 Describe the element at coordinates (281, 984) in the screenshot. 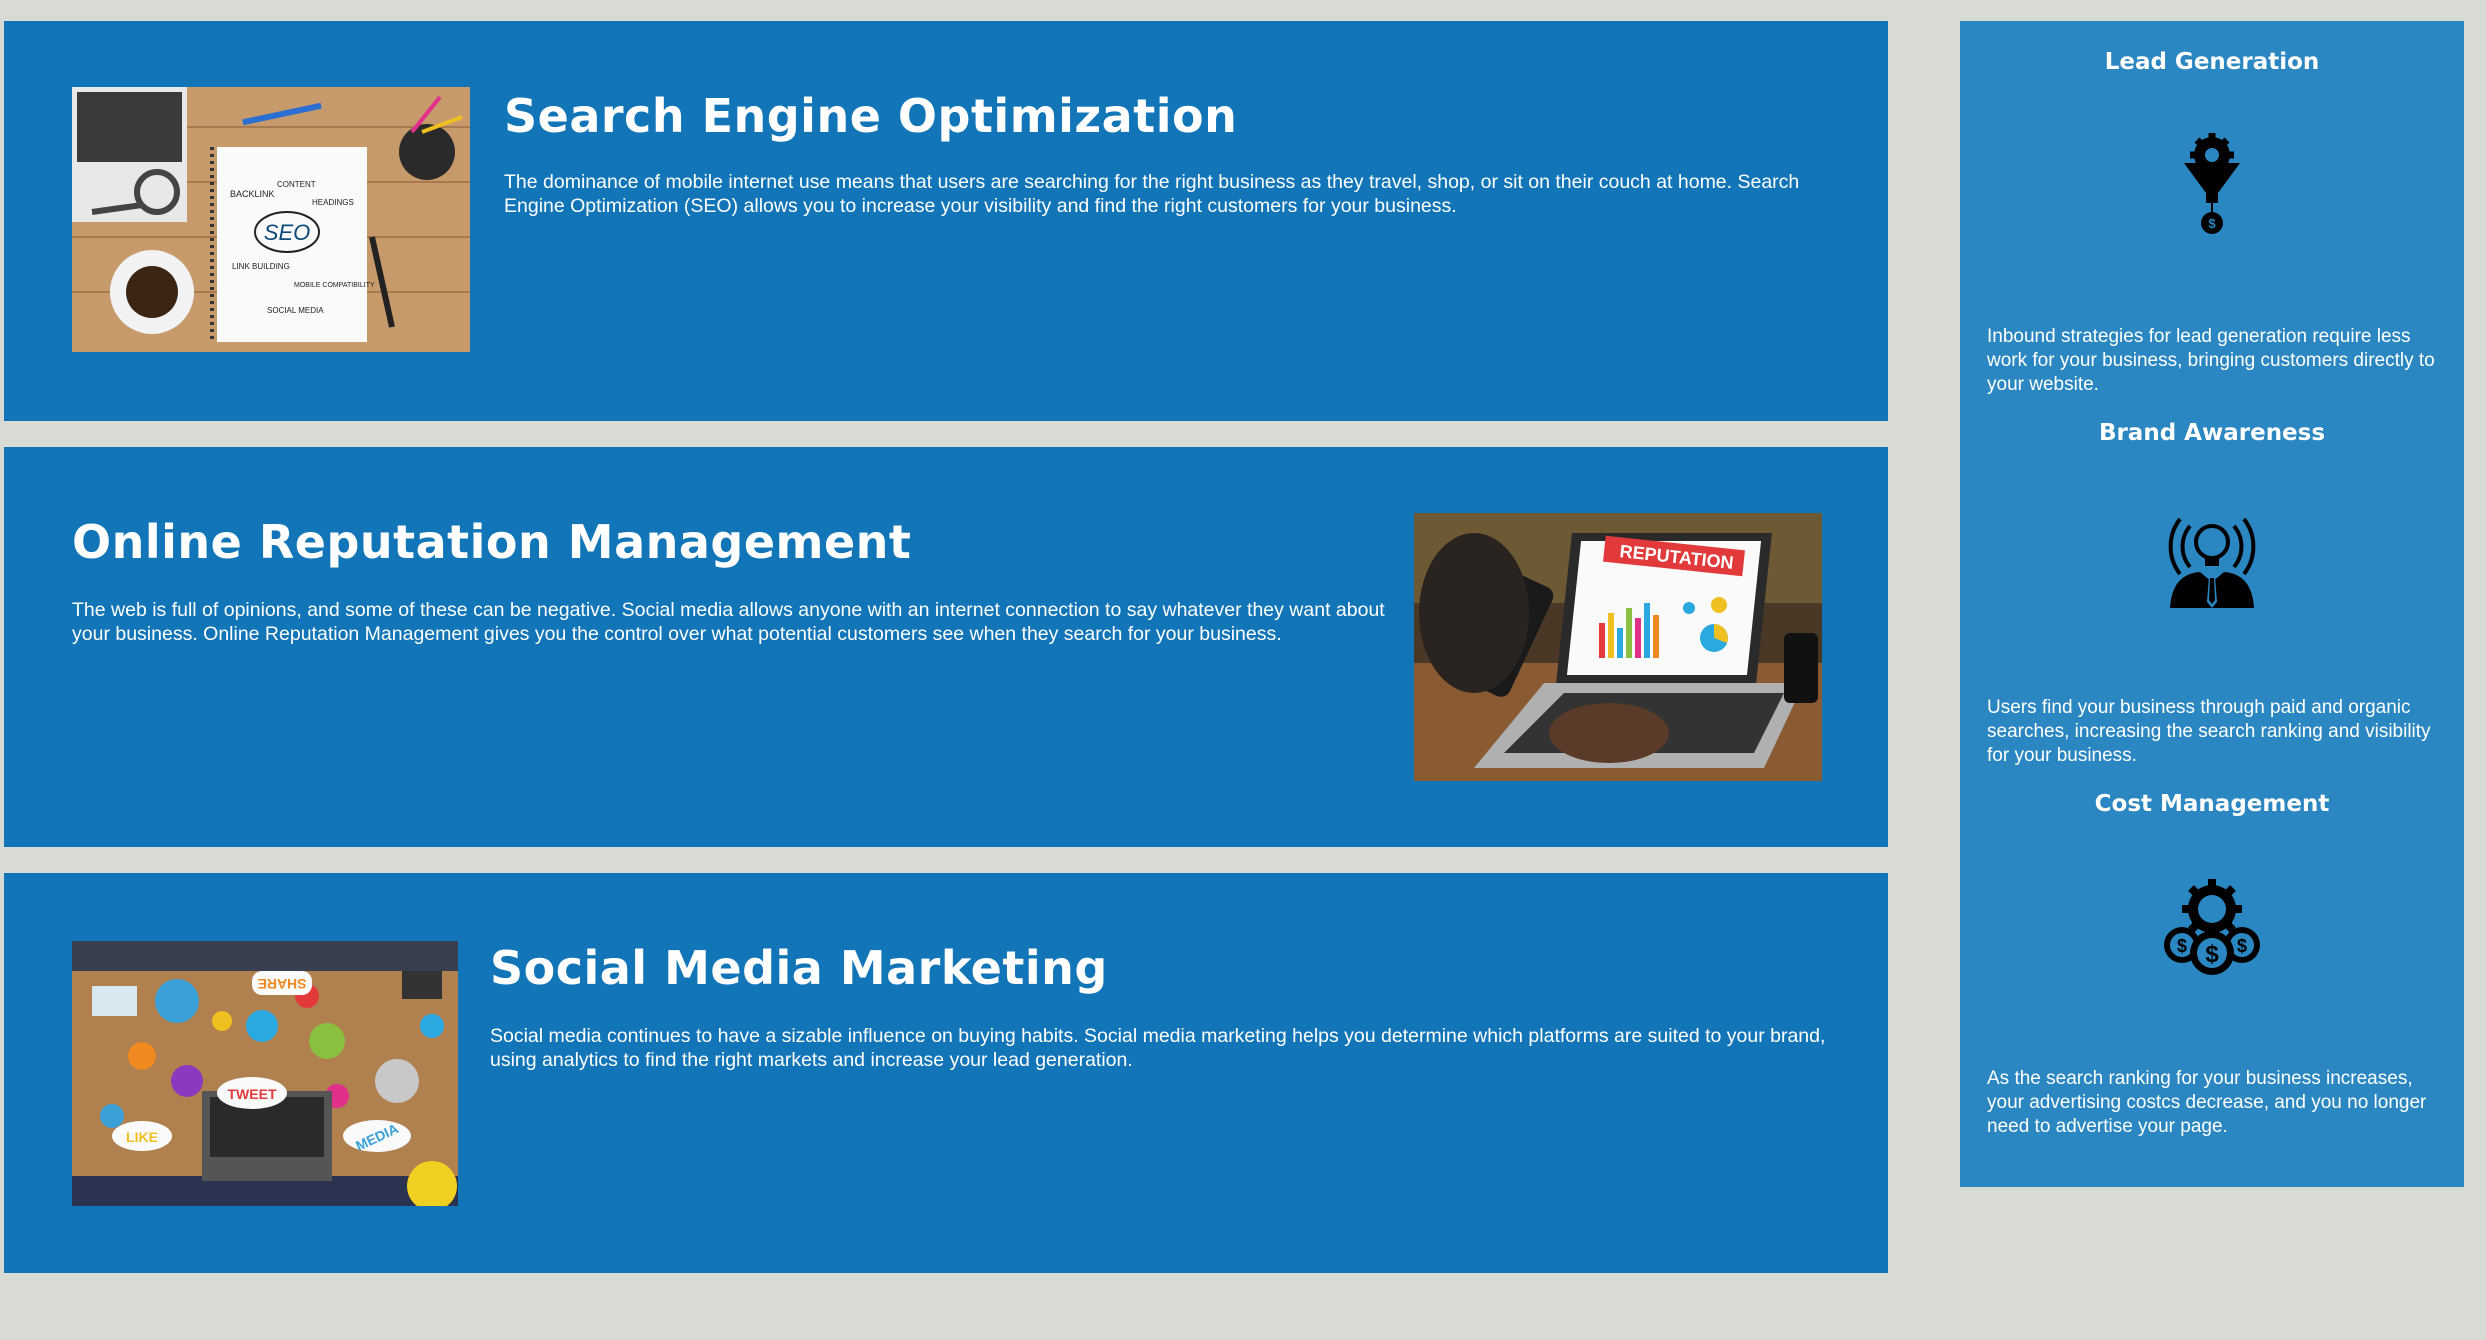

I see `smm-image-word: SHARE` at that location.